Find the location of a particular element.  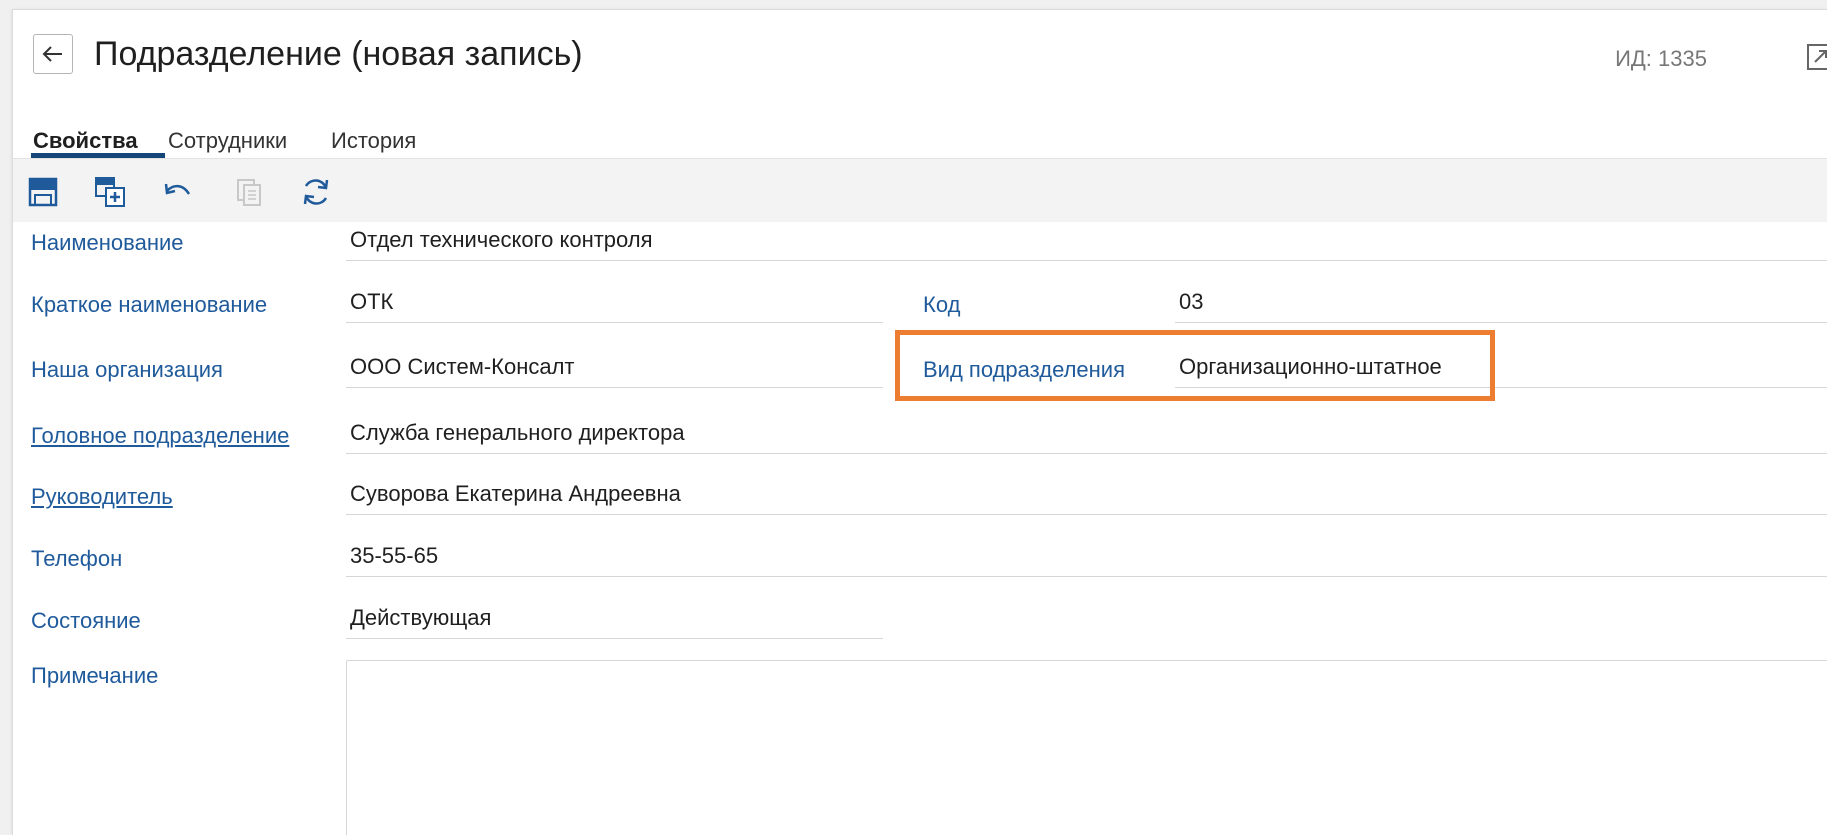

short-name-label: Краткое наименование is located at coordinates (149, 304).